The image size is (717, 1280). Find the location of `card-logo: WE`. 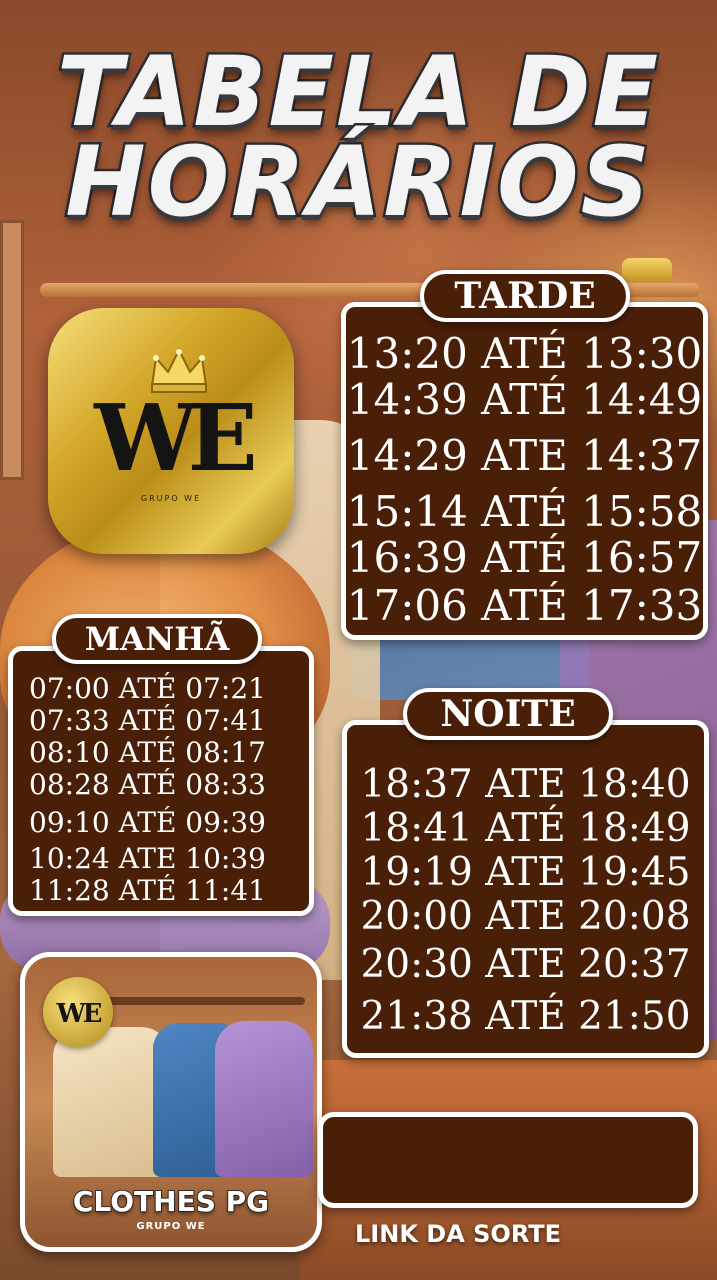

card-logo: WE is located at coordinates (78, 1012).